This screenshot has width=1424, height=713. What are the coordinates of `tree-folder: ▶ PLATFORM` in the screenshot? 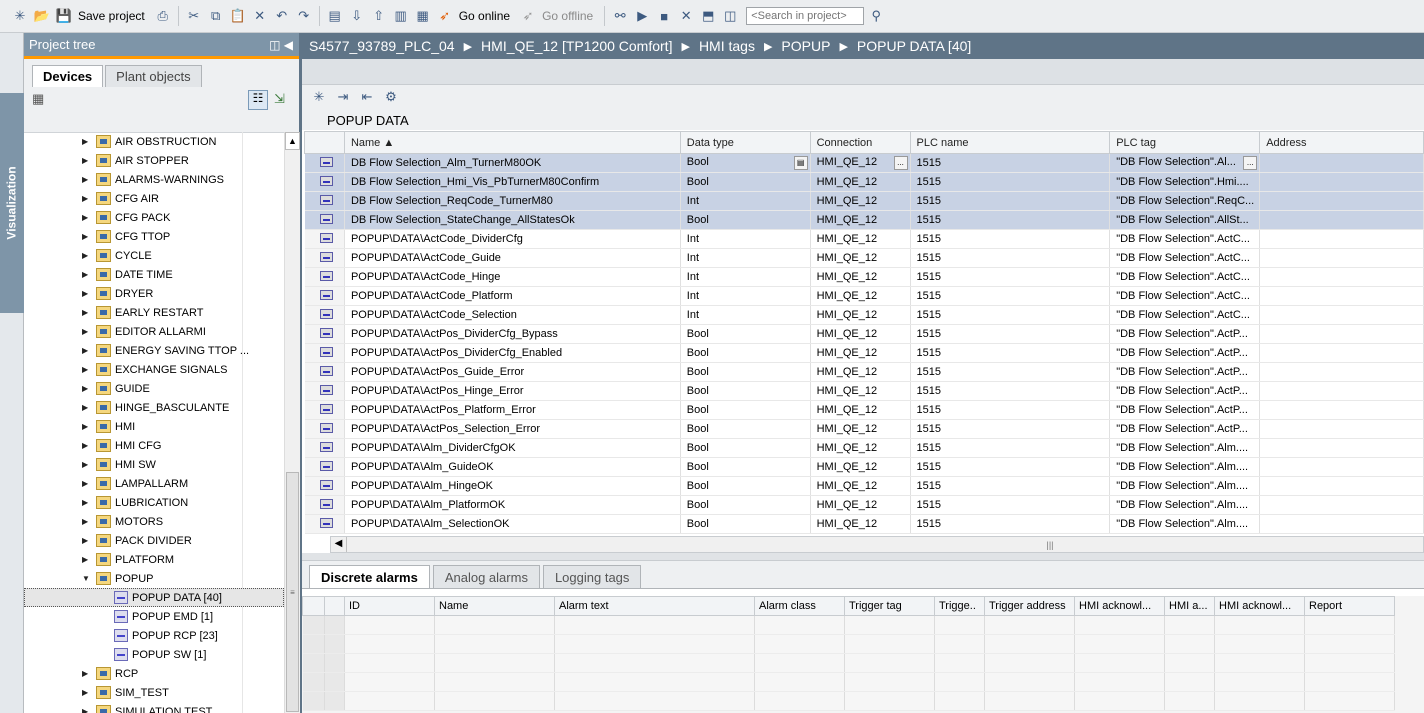 It's located at (154, 559).